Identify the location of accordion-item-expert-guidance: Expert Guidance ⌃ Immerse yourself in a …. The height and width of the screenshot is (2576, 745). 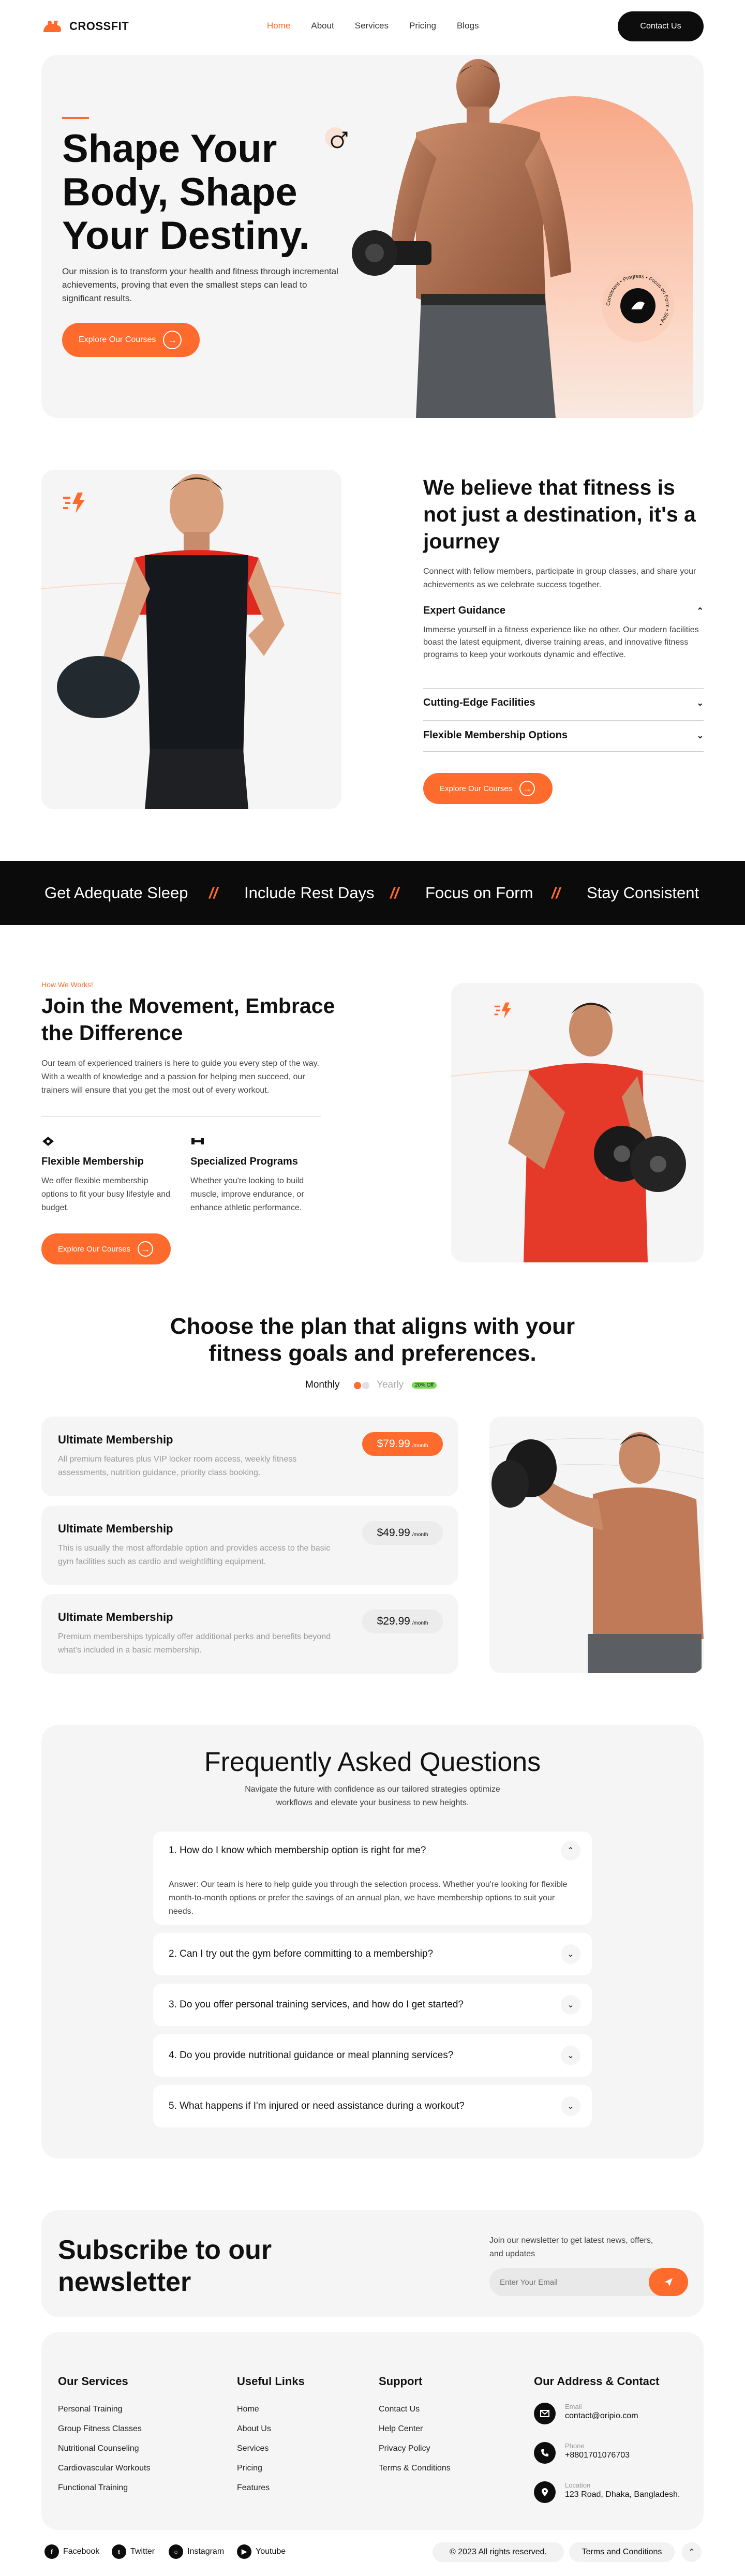
(564, 633).